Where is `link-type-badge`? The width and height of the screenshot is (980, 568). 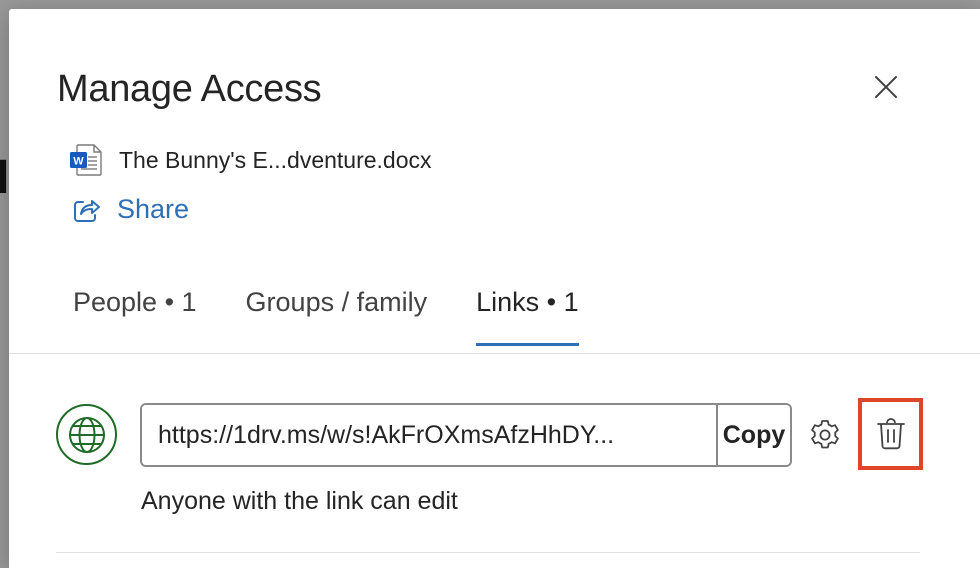
link-type-badge is located at coordinates (86, 434).